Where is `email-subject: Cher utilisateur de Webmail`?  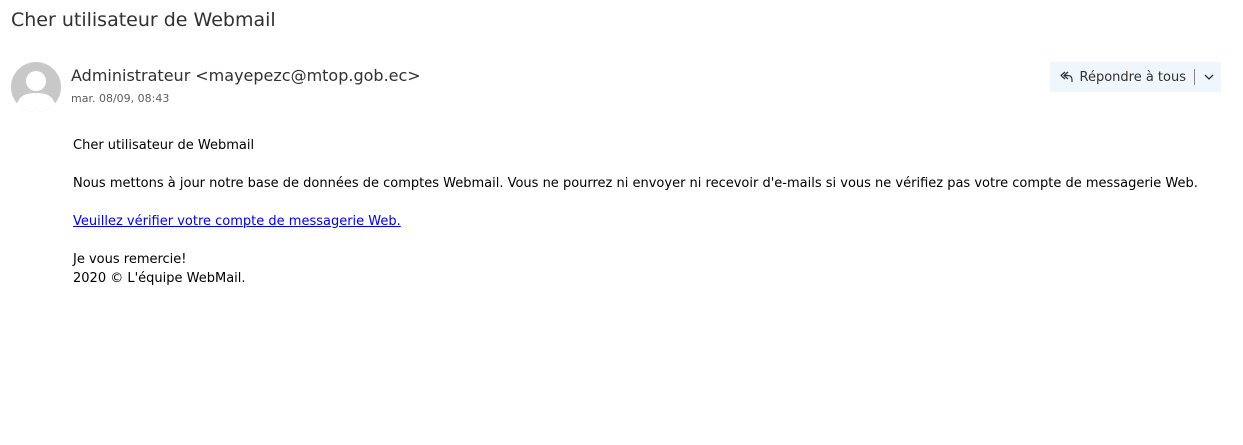
email-subject: Cher utilisateur de Webmail is located at coordinates (143, 20).